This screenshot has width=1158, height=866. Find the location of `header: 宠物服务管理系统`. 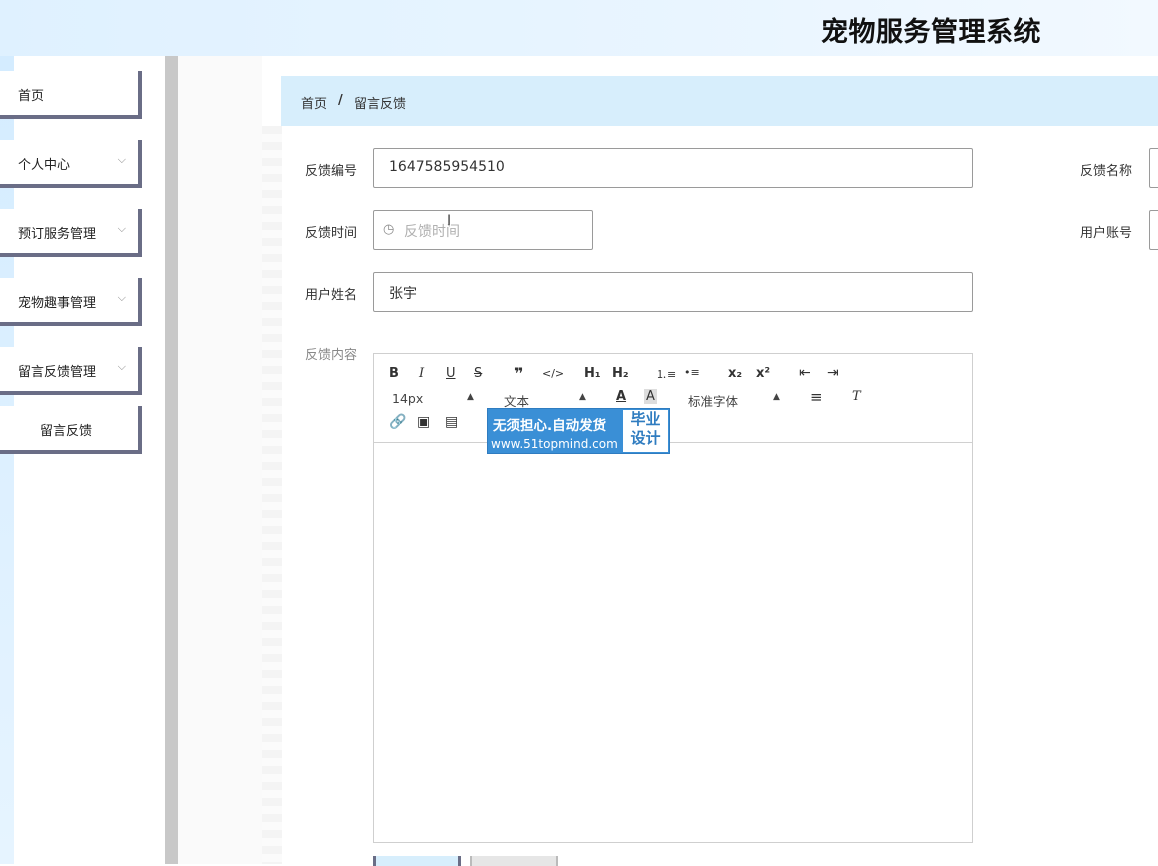

header: 宠物服务管理系统 is located at coordinates (579, 28).